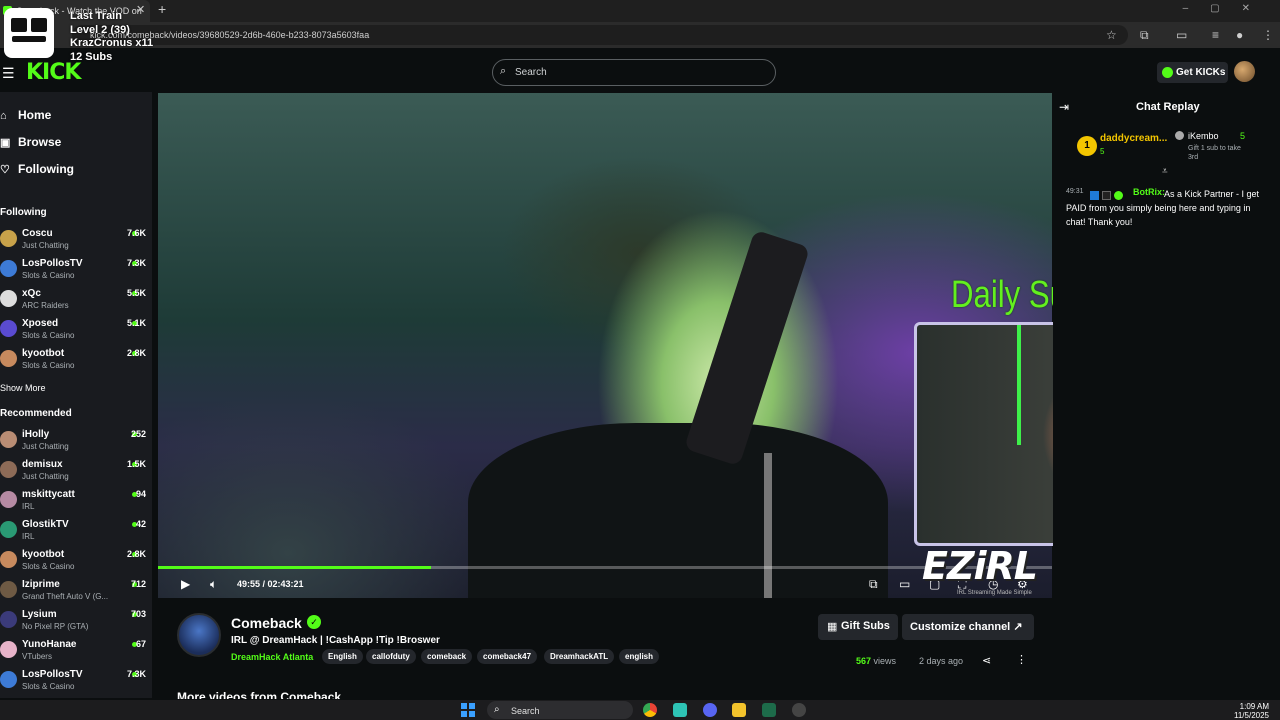 The image size is (1280, 720). Describe the element at coordinates (43, 554) in the screenshot. I see `channel-name: kyootbot` at that location.